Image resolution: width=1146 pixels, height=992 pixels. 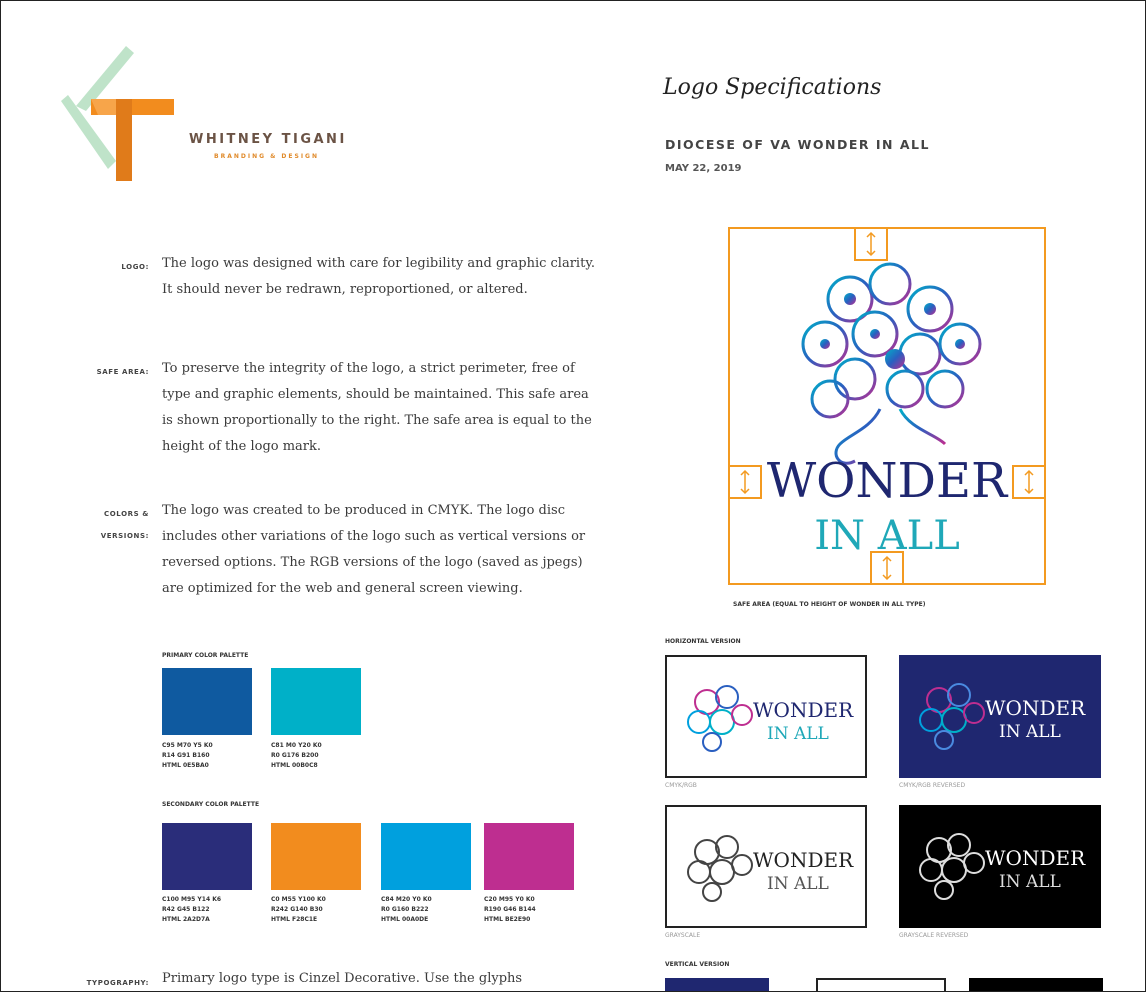 I want to click on section-label-colors: COLORS & VERSIONS:, so click(x=124, y=525).